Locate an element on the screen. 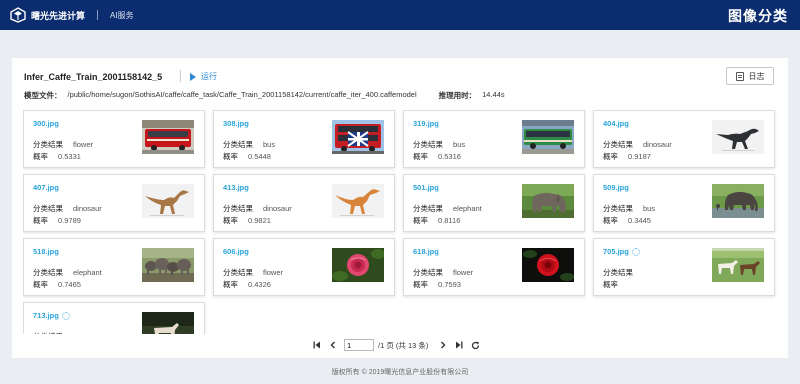 This screenshot has height=384, width=800. classification-row: 分类结果 flower is located at coordinates (63, 144).